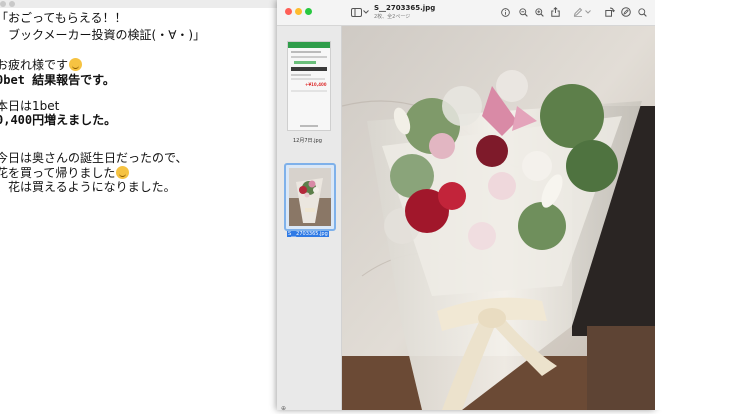 The image size is (730, 414). Describe the element at coordinates (58, 120) in the screenshot. I see `editor-line: 0,400円増えました。` at that location.